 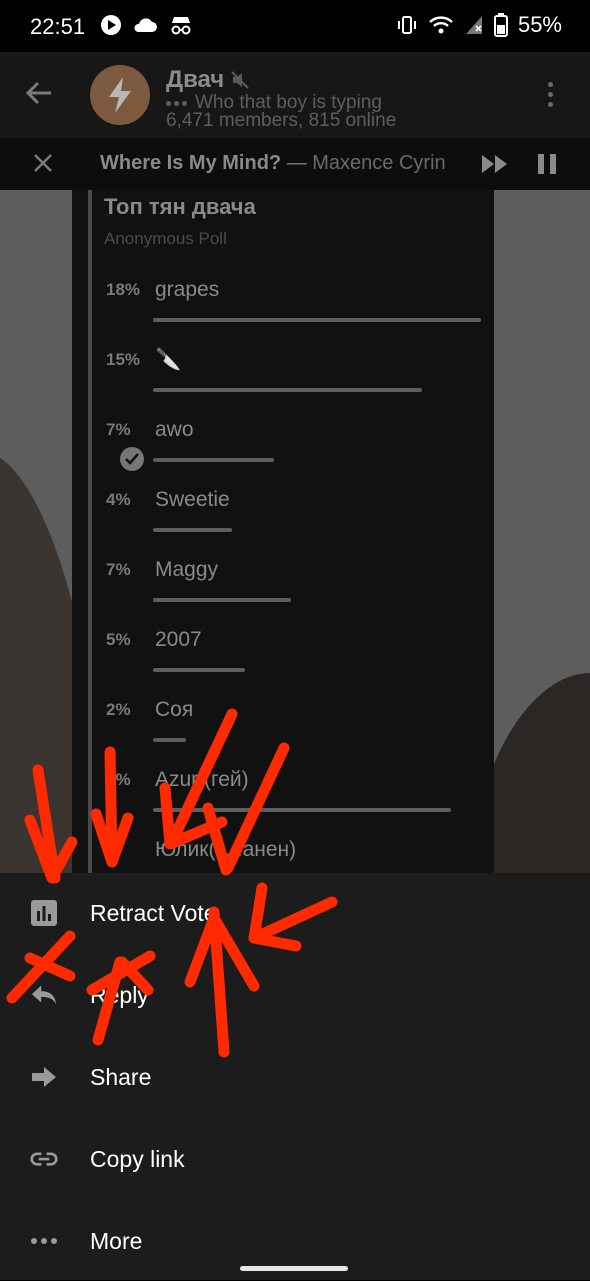 I want to click on members-count: 6,471 members, 815 online, so click(x=281, y=120).